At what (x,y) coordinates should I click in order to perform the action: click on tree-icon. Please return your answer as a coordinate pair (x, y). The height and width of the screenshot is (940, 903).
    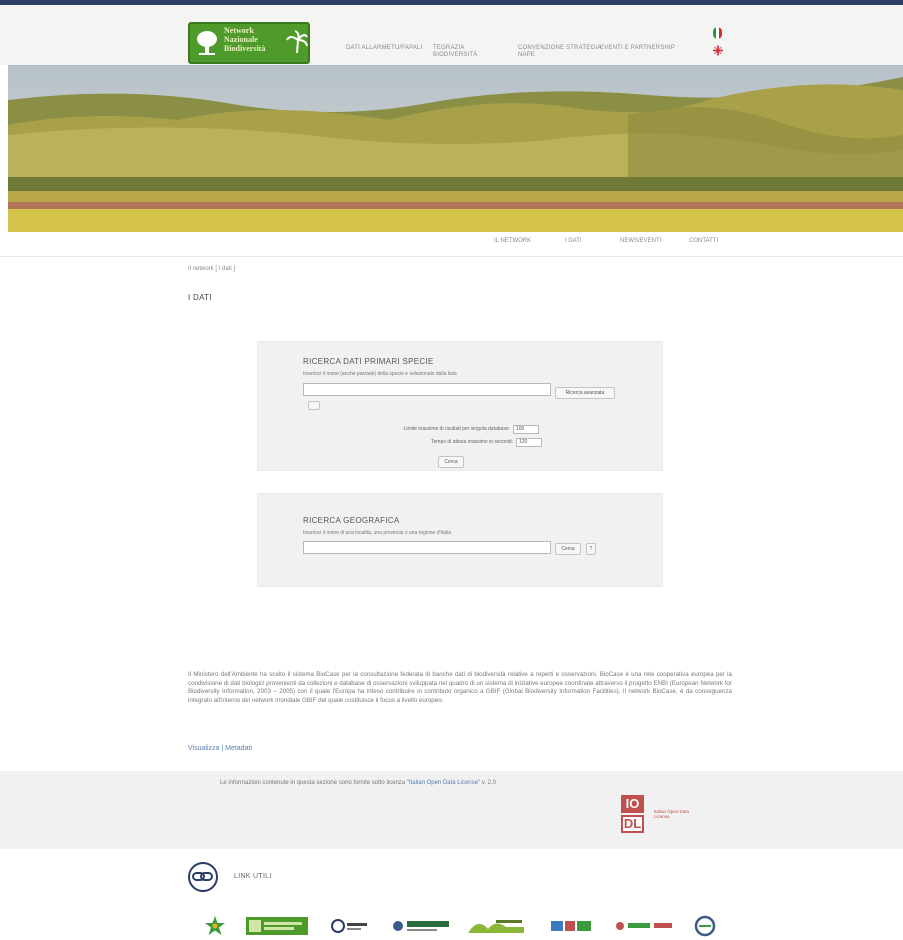
    Looking at the image, I should click on (207, 43).